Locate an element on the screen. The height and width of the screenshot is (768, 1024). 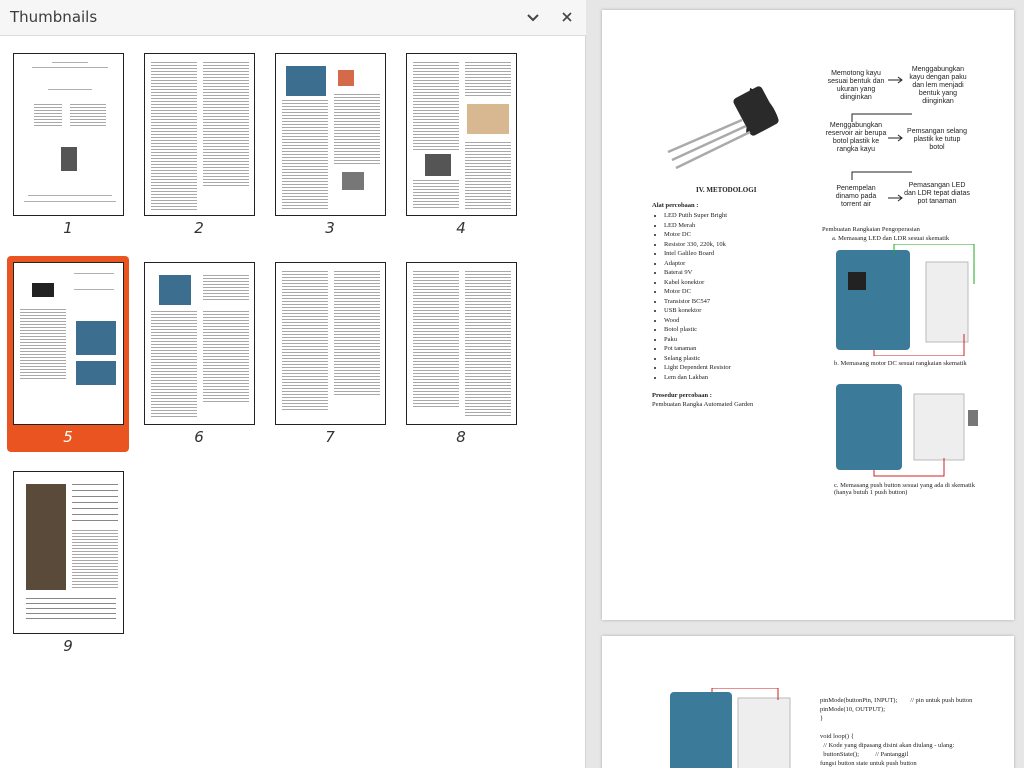
led-ldr-circuit-image is located at coordinates (905, 300).